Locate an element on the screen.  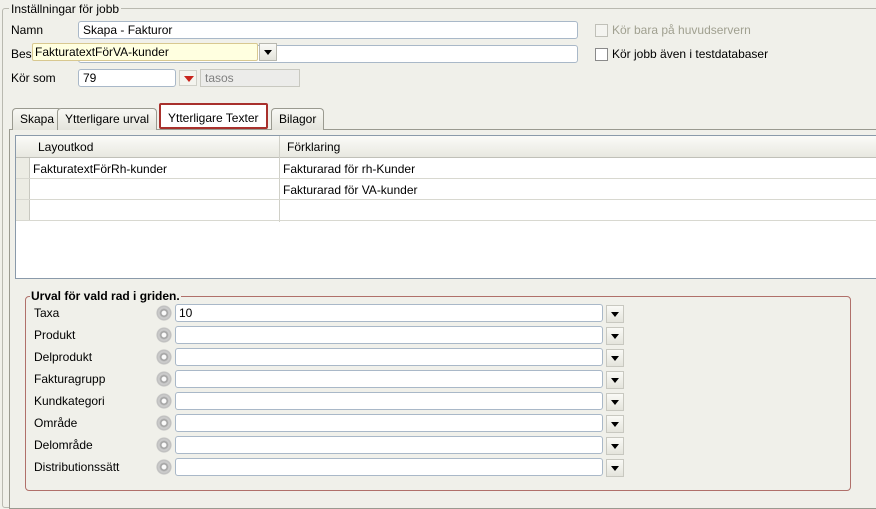
column-layoutkod: Layoutkod is located at coordinates (65, 147).